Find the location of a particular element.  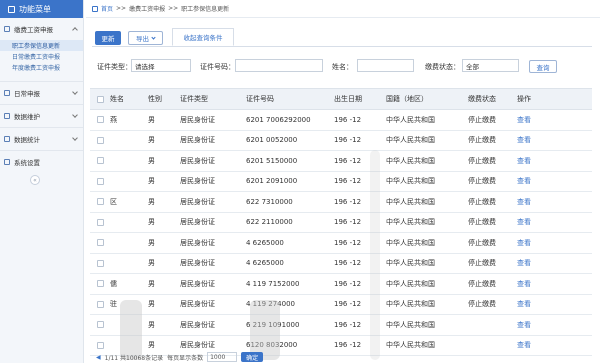

sidebar-group-wage-declare: 缴费工资申报 is located at coordinates (41, 29).